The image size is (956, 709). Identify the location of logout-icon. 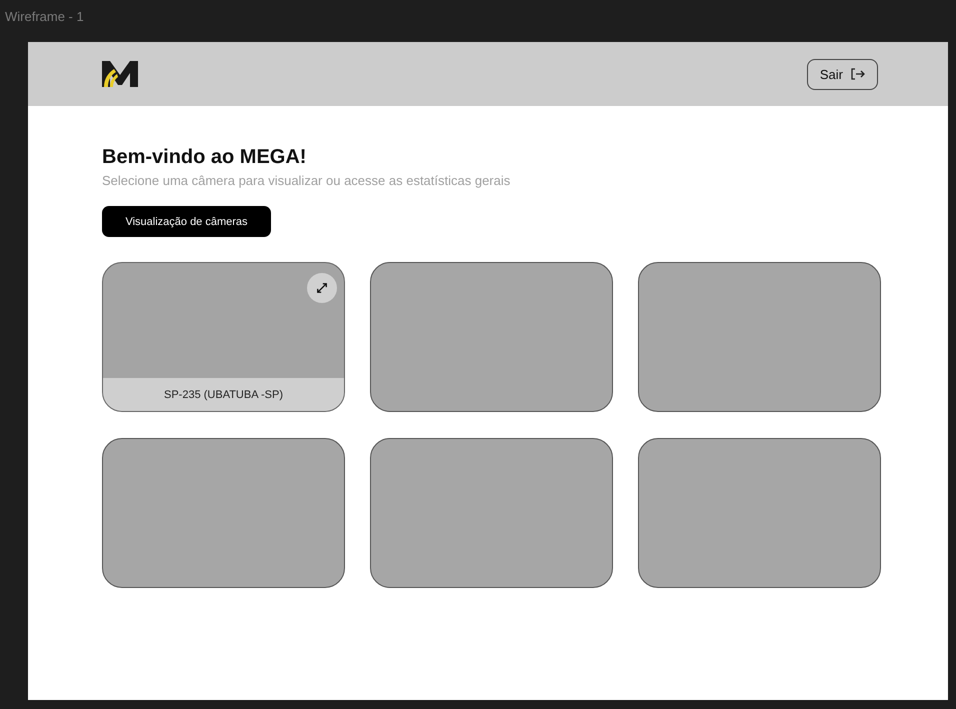
(858, 74).